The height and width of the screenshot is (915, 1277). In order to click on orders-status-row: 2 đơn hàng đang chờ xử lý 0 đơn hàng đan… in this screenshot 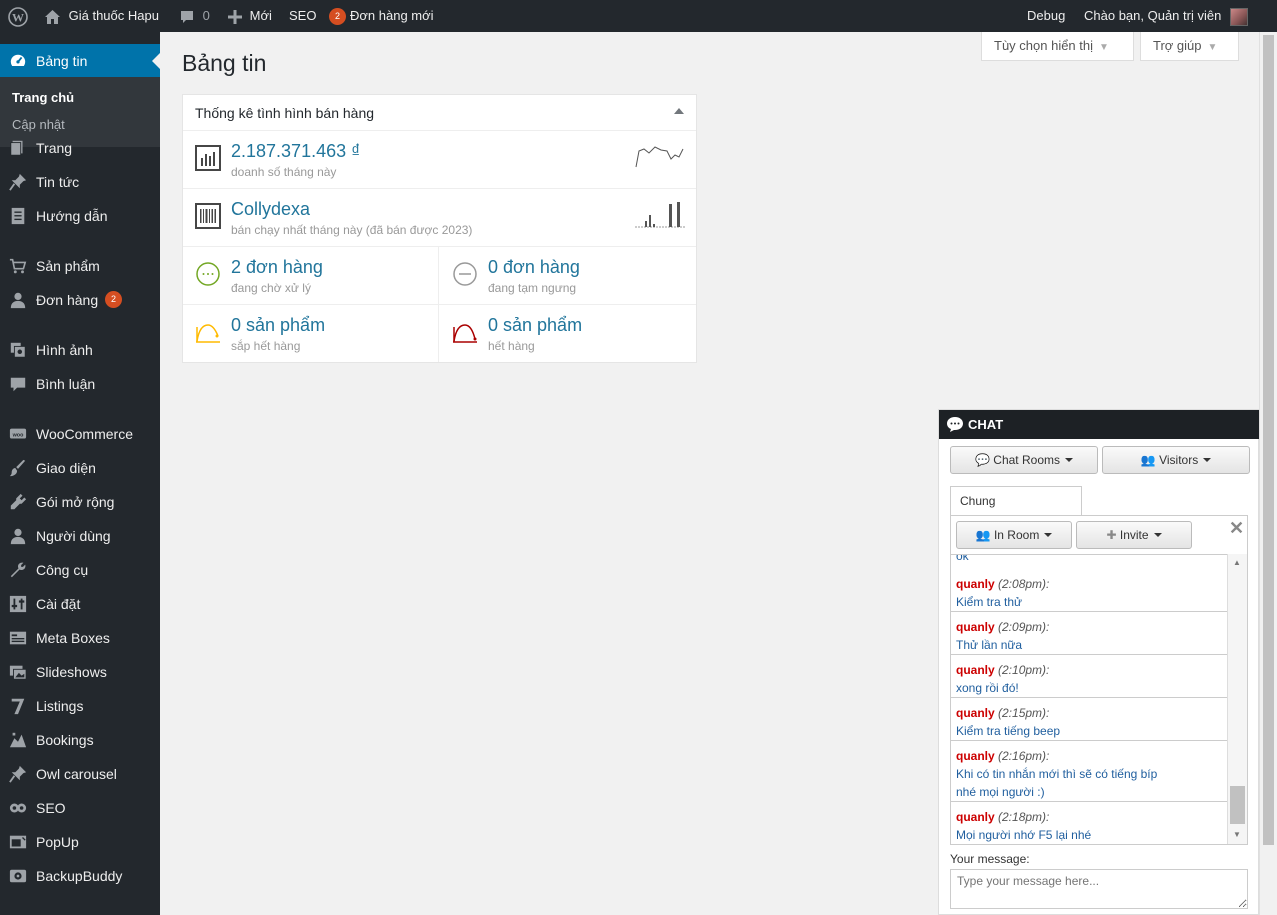, I will do `click(439, 276)`.